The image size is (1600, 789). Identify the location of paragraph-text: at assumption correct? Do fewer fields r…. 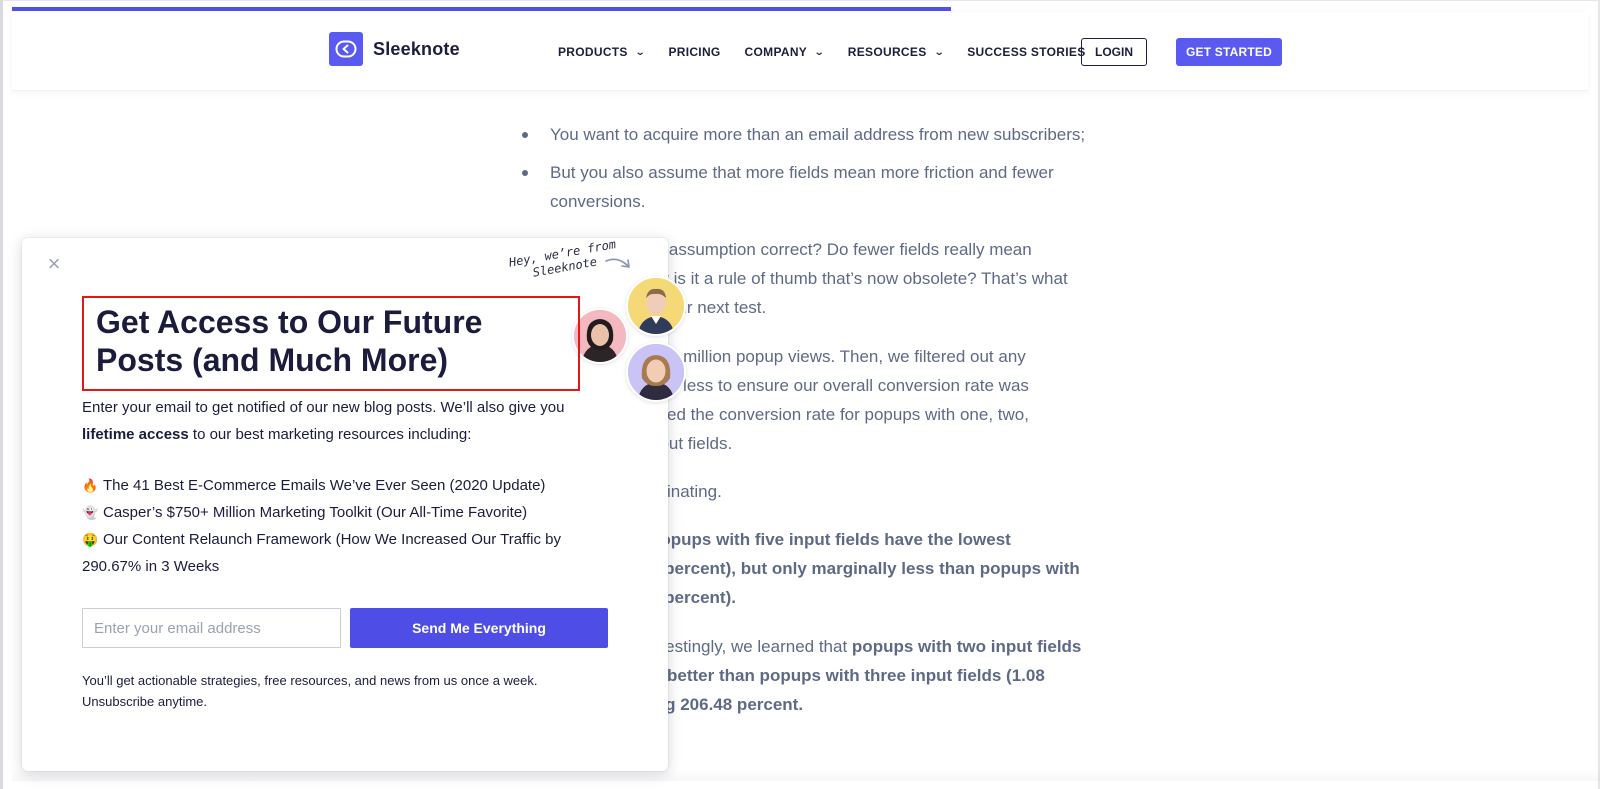
(859, 278).